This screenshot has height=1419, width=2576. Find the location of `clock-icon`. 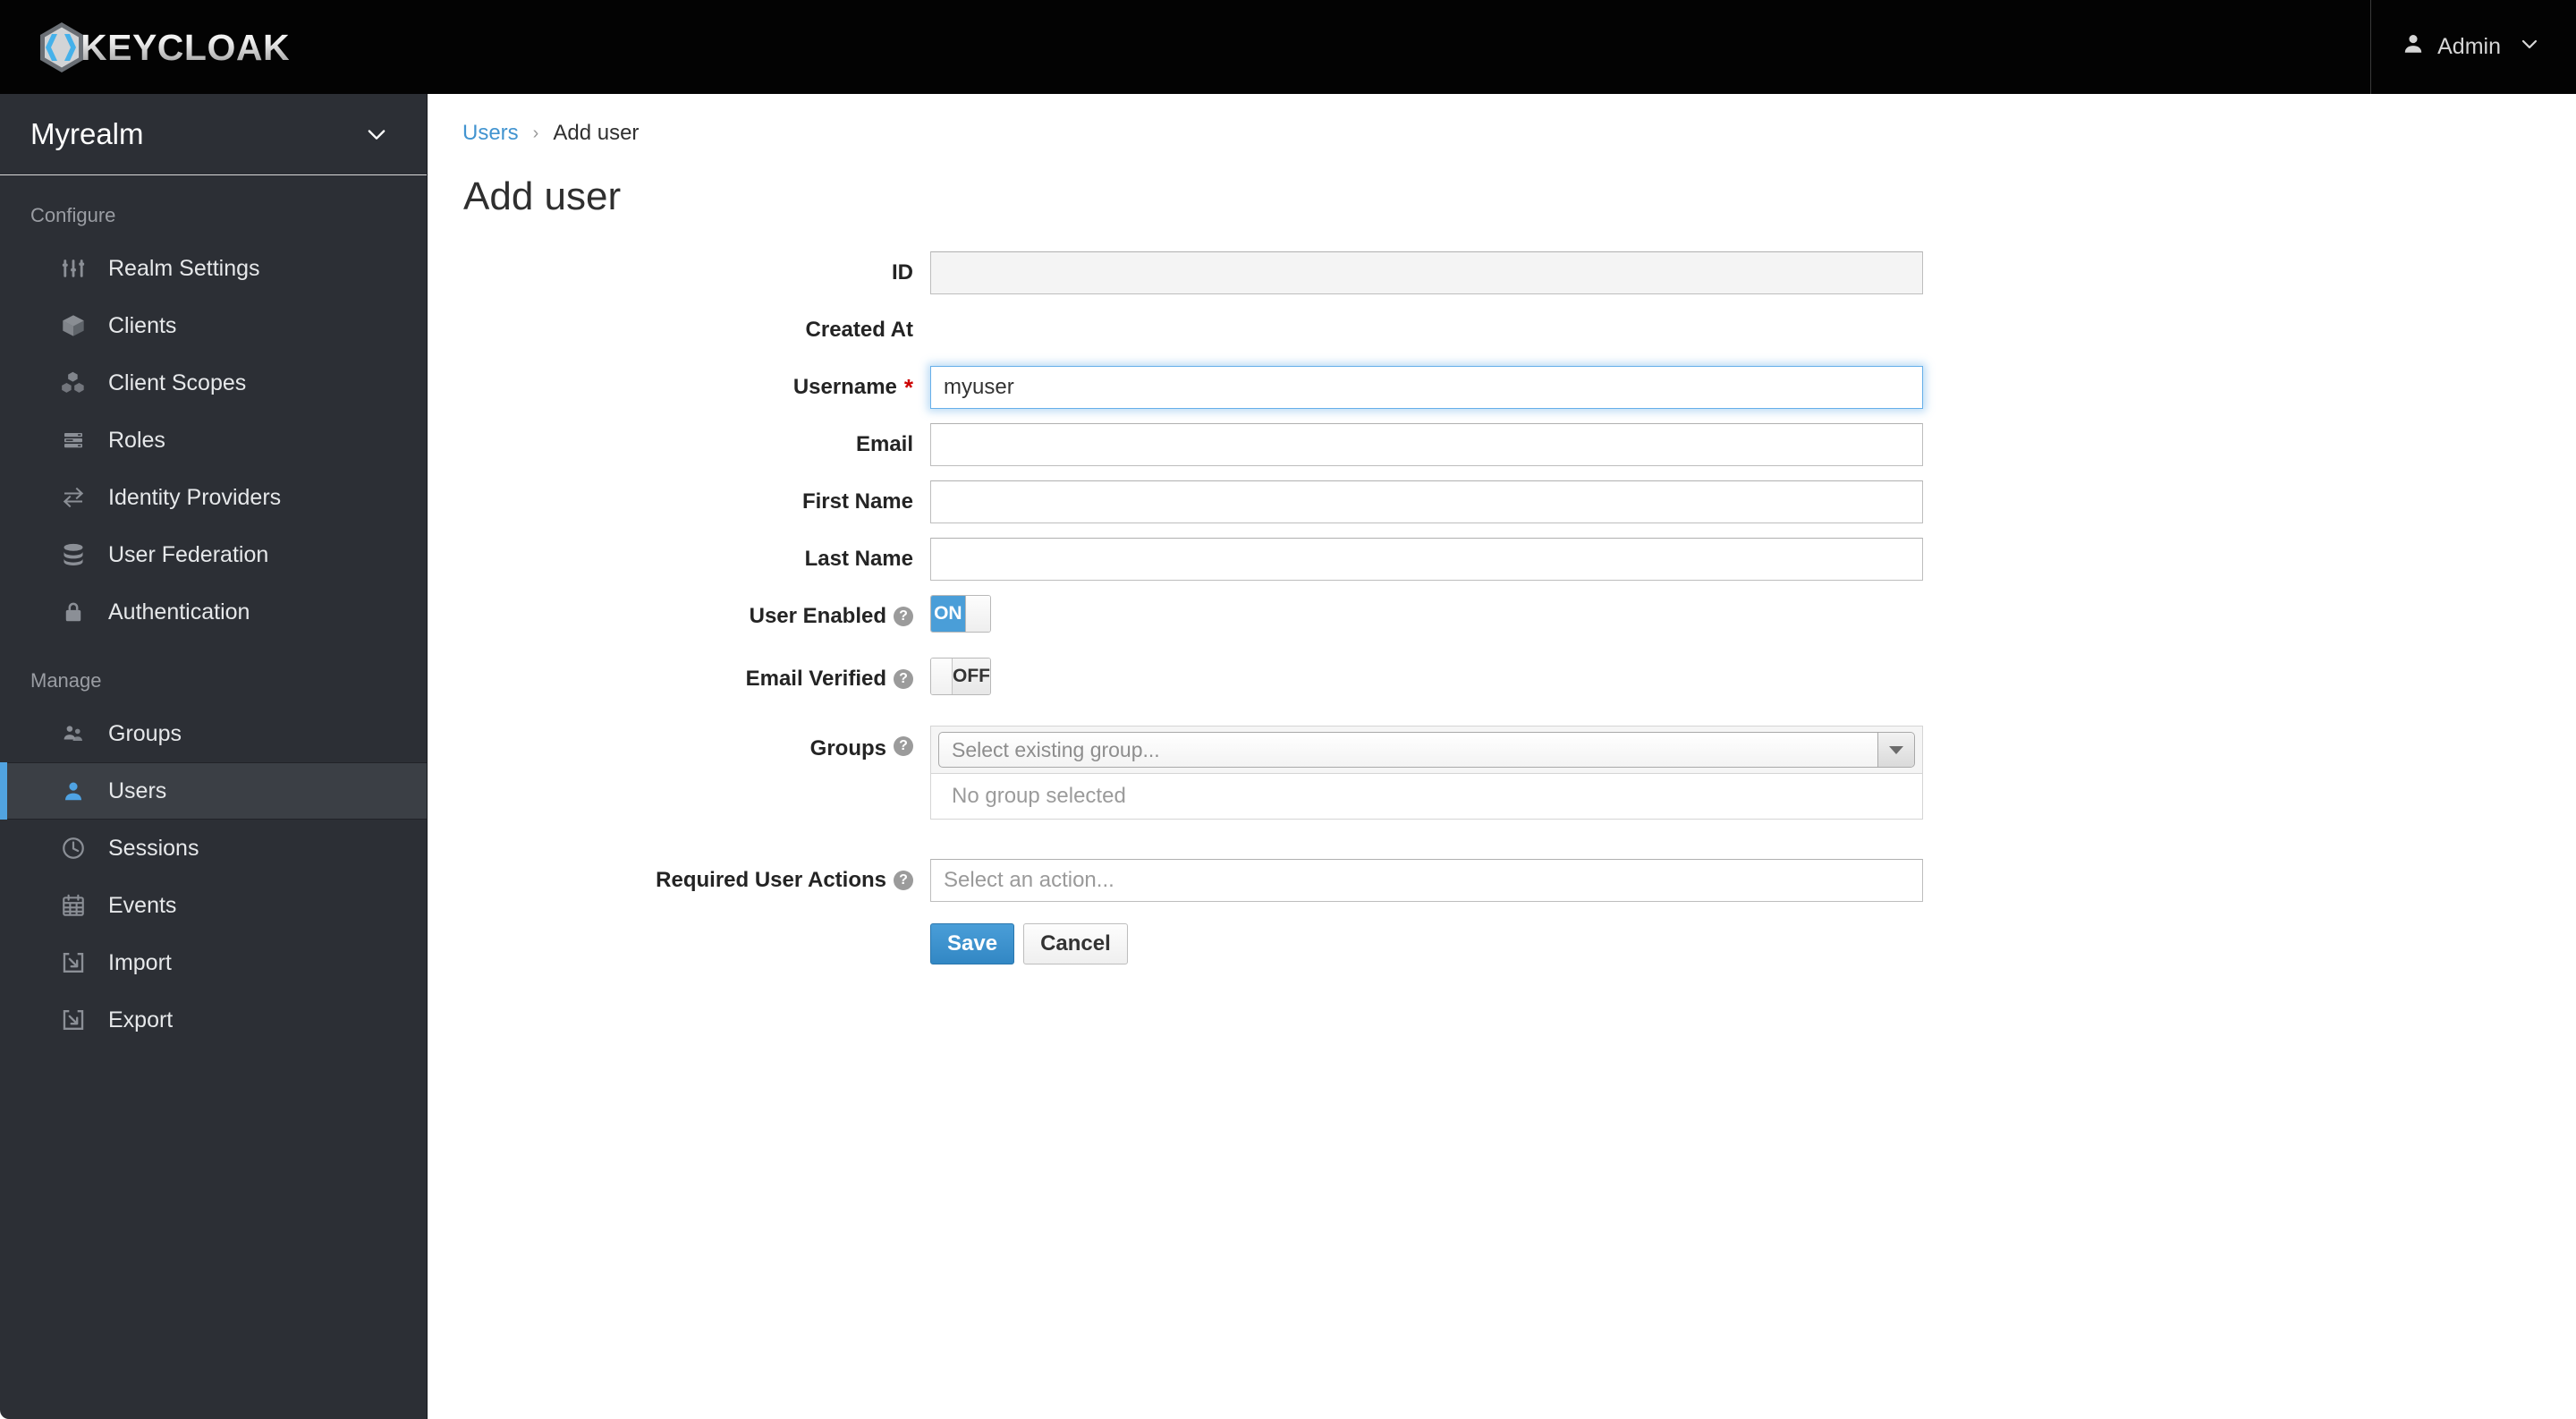

clock-icon is located at coordinates (73, 848).